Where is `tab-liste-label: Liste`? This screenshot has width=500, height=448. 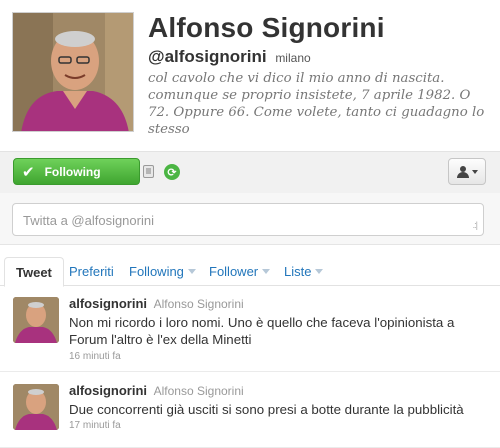 tab-liste-label: Liste is located at coordinates (298, 271).